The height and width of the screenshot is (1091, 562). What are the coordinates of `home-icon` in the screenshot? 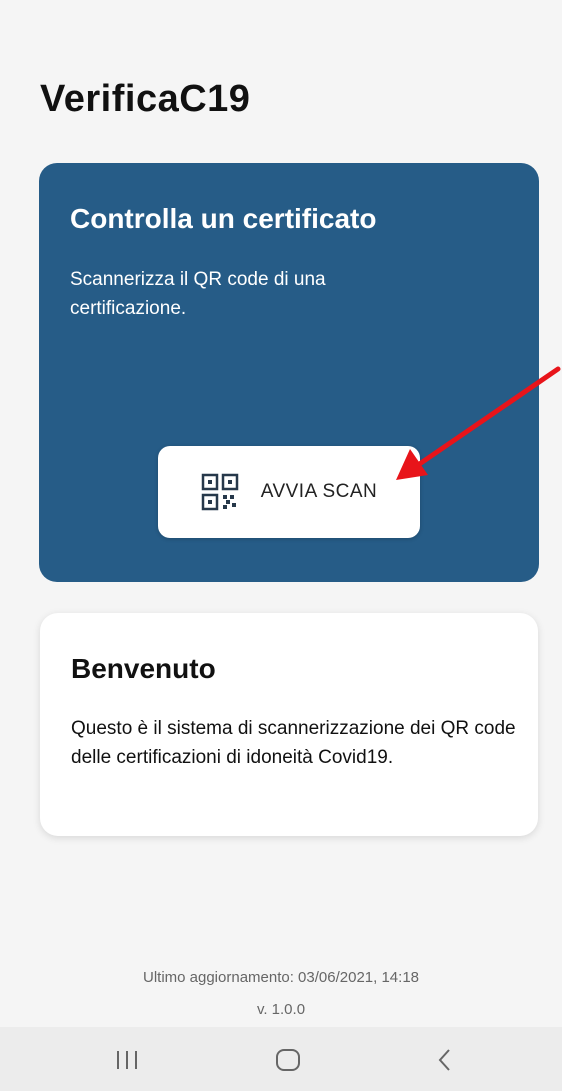 It's located at (288, 1060).